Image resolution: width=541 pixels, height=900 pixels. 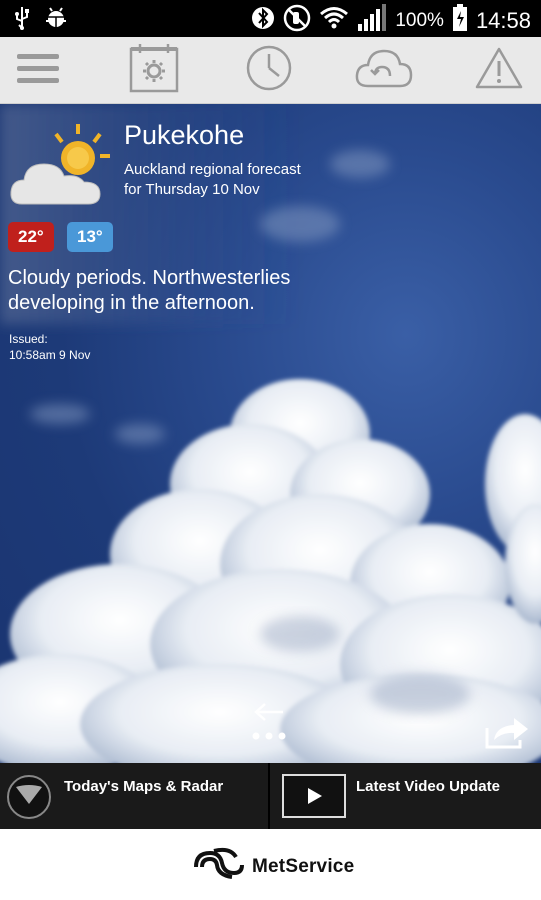 What do you see at coordinates (419, 20) in the screenshot?
I see `battery-percent: 100%` at bounding box center [419, 20].